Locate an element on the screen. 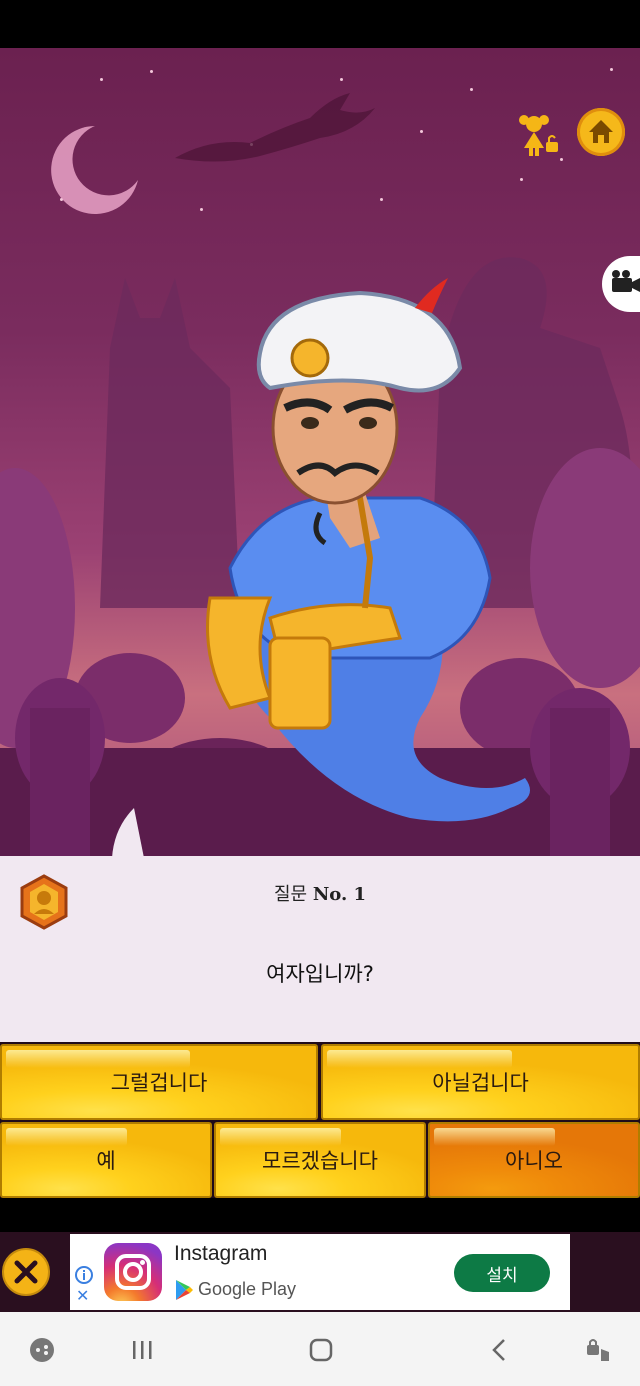 The width and height of the screenshot is (640, 1386). home-nav-icon is located at coordinates (321, 1350).